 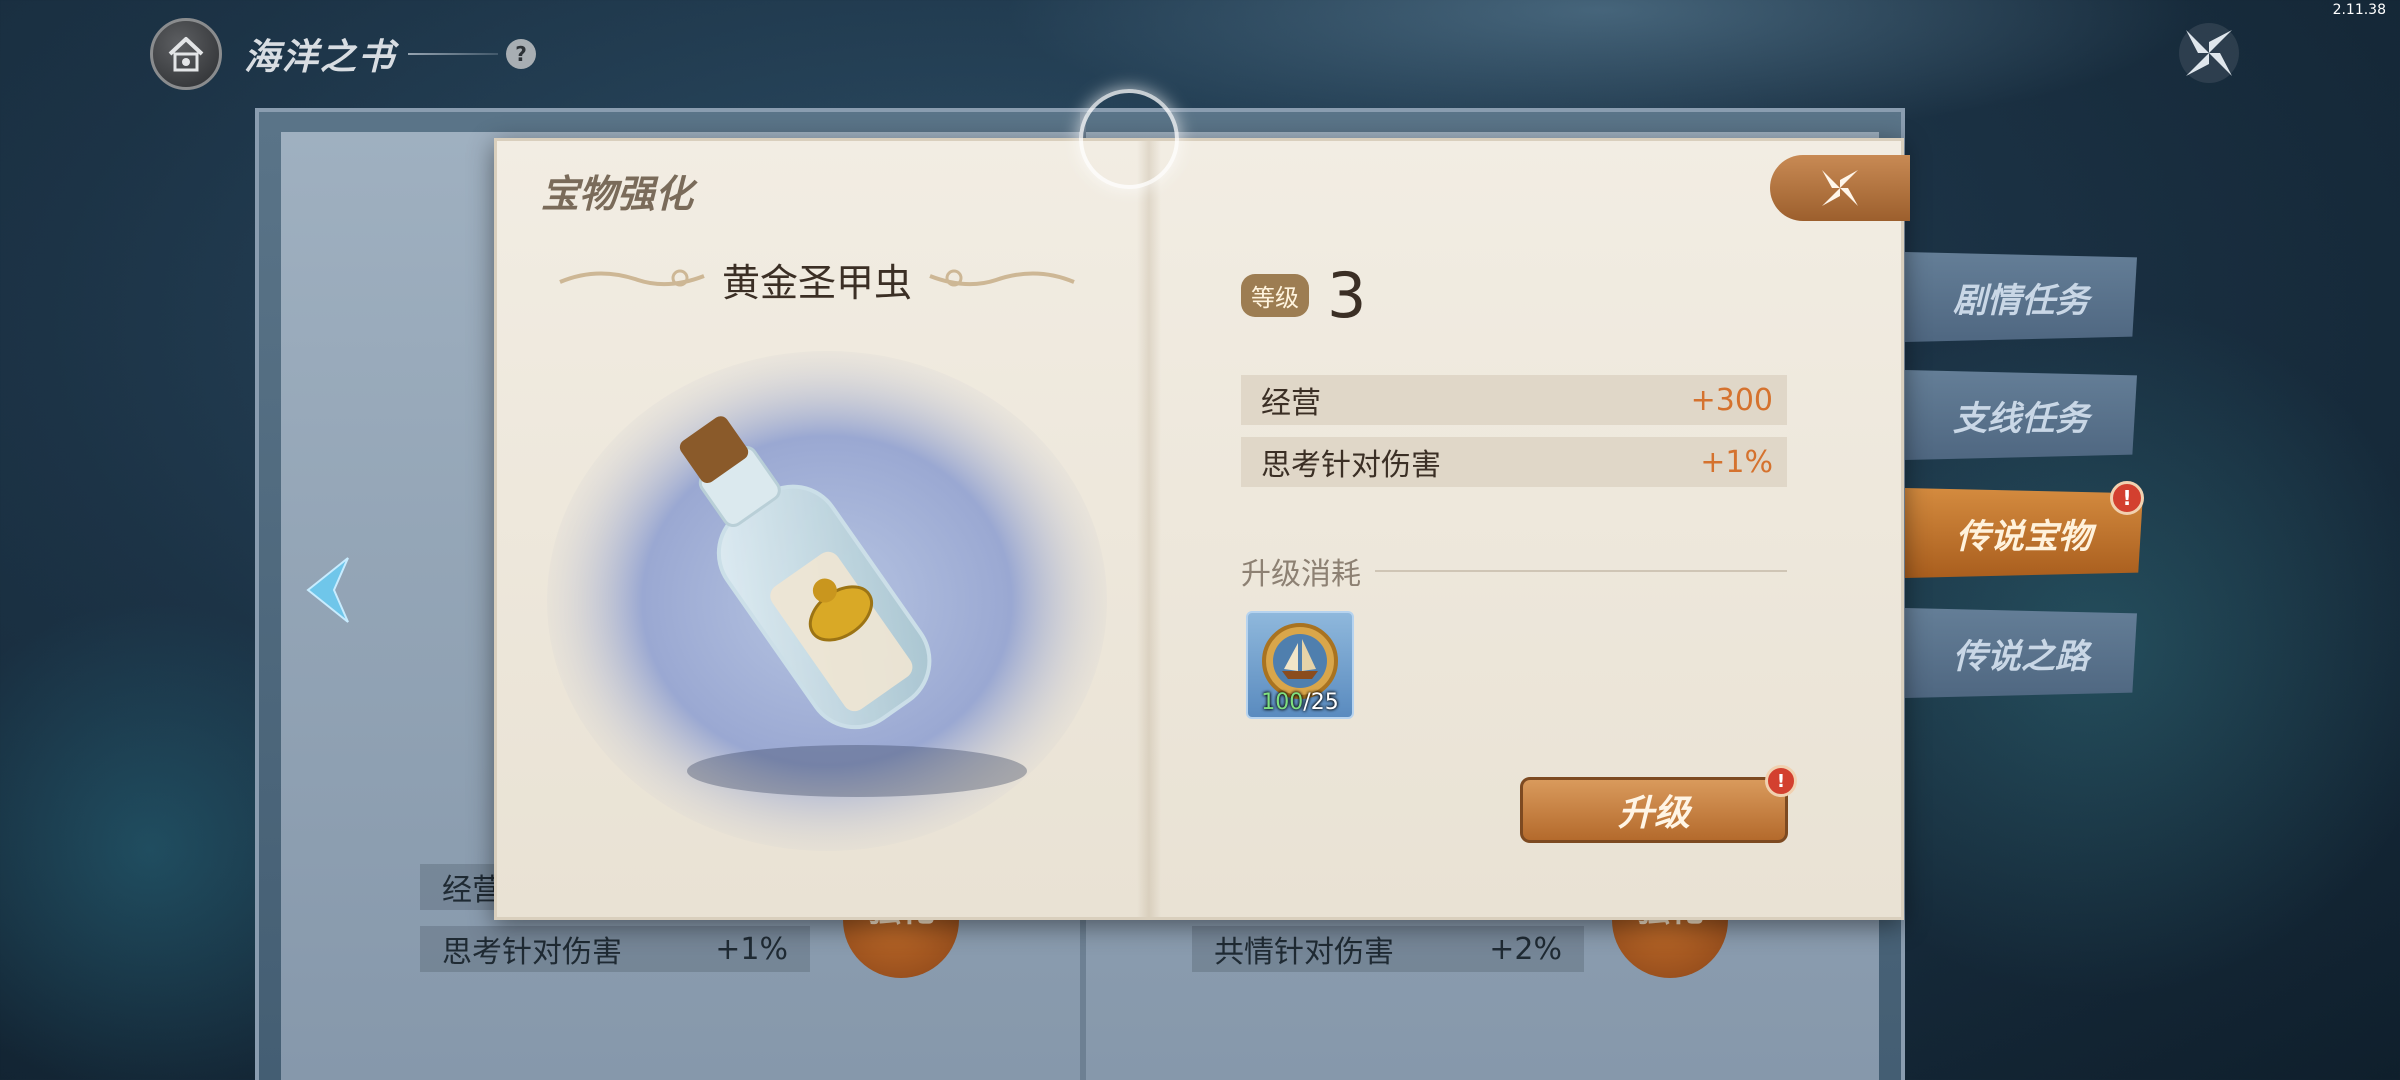 I want to click on cost-item-count: 100/25, so click(x=1300, y=702).